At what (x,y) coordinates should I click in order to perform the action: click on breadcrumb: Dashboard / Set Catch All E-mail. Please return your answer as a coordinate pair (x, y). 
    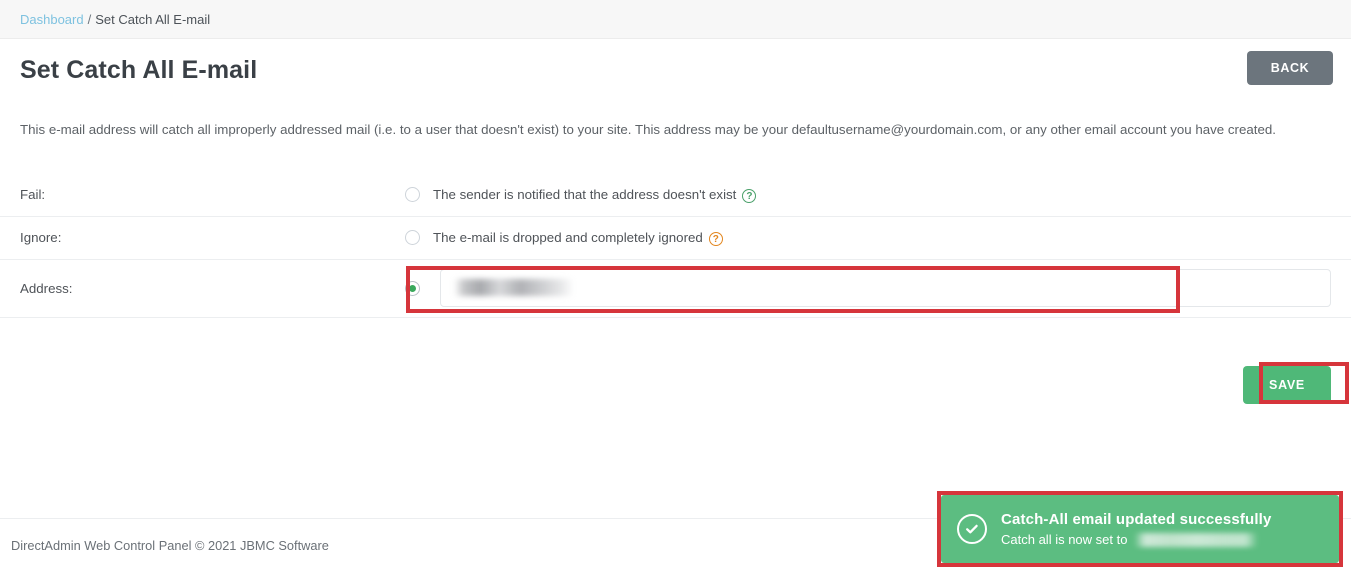
    Looking at the image, I should click on (675, 19).